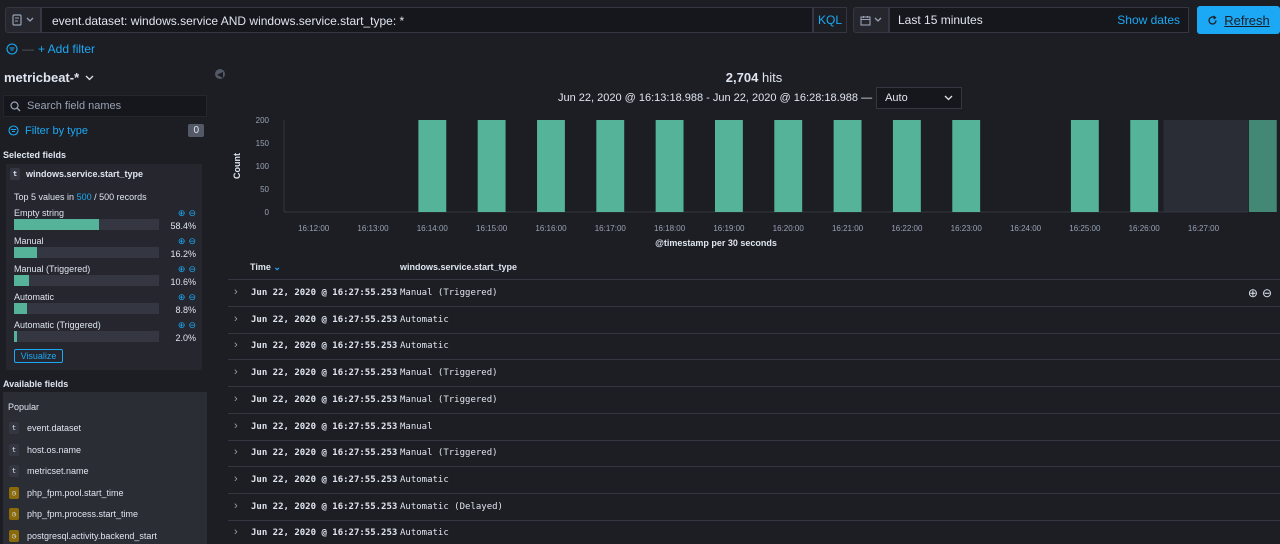  I want to click on show-dates-link: Show dates, so click(1148, 20).